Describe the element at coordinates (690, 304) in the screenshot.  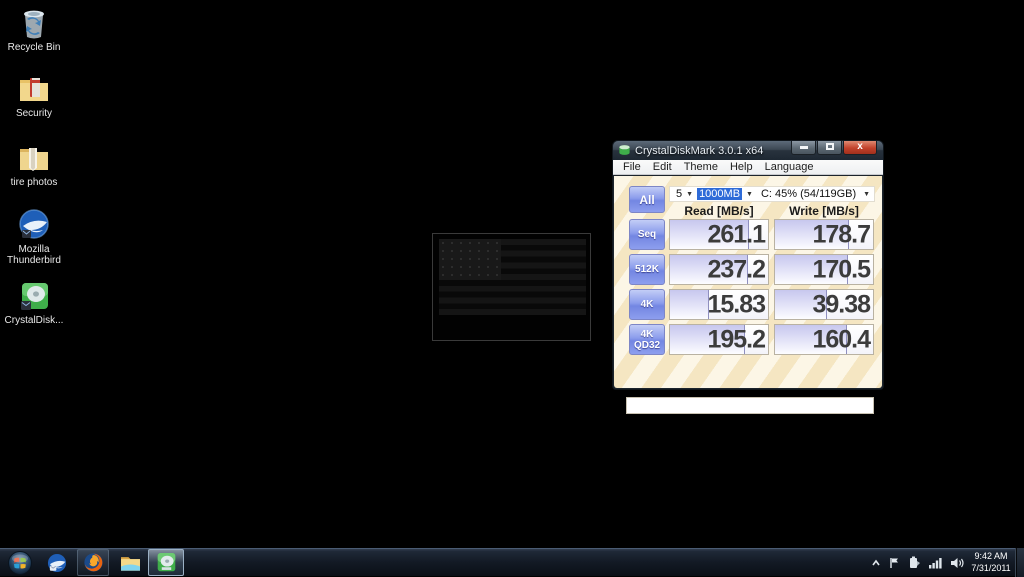
I see `score-bar` at that location.